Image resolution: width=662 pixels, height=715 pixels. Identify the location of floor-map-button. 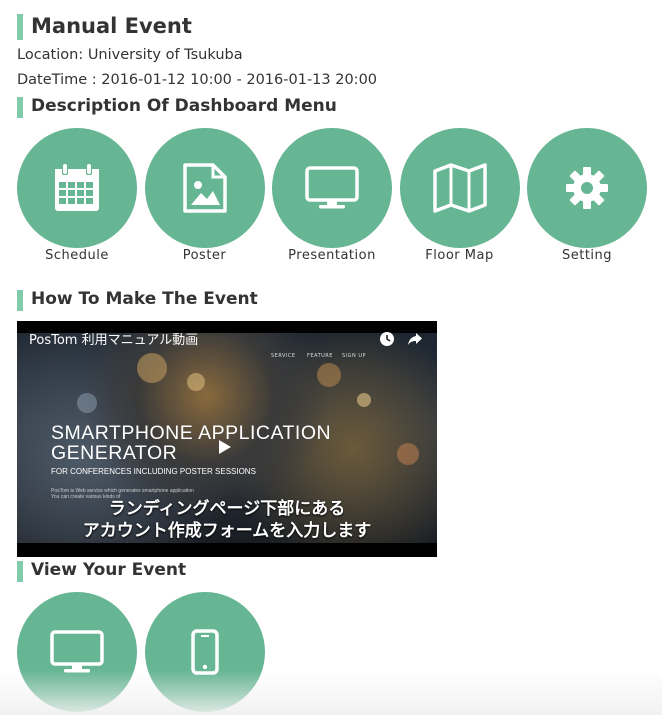
(459, 188).